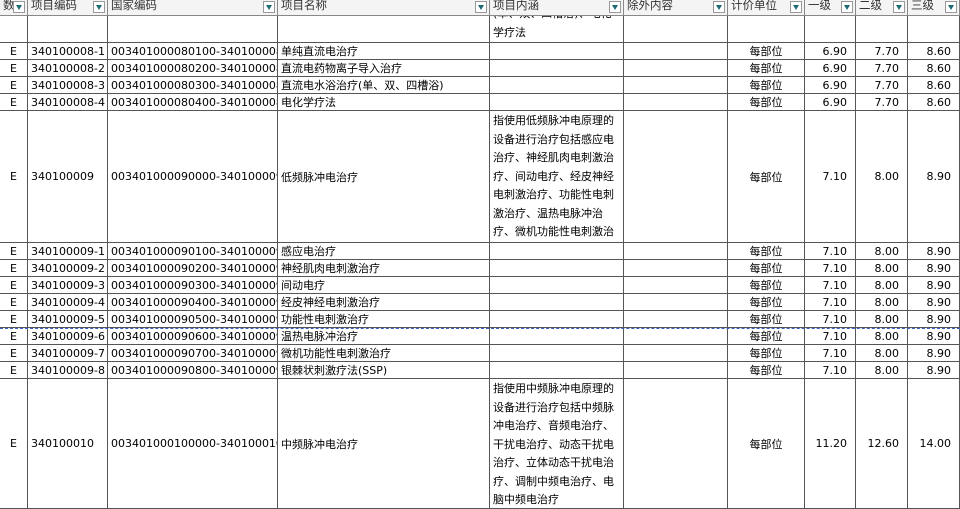 The image size is (960, 509). I want to click on cell-name: 间动电疗, so click(384, 285).